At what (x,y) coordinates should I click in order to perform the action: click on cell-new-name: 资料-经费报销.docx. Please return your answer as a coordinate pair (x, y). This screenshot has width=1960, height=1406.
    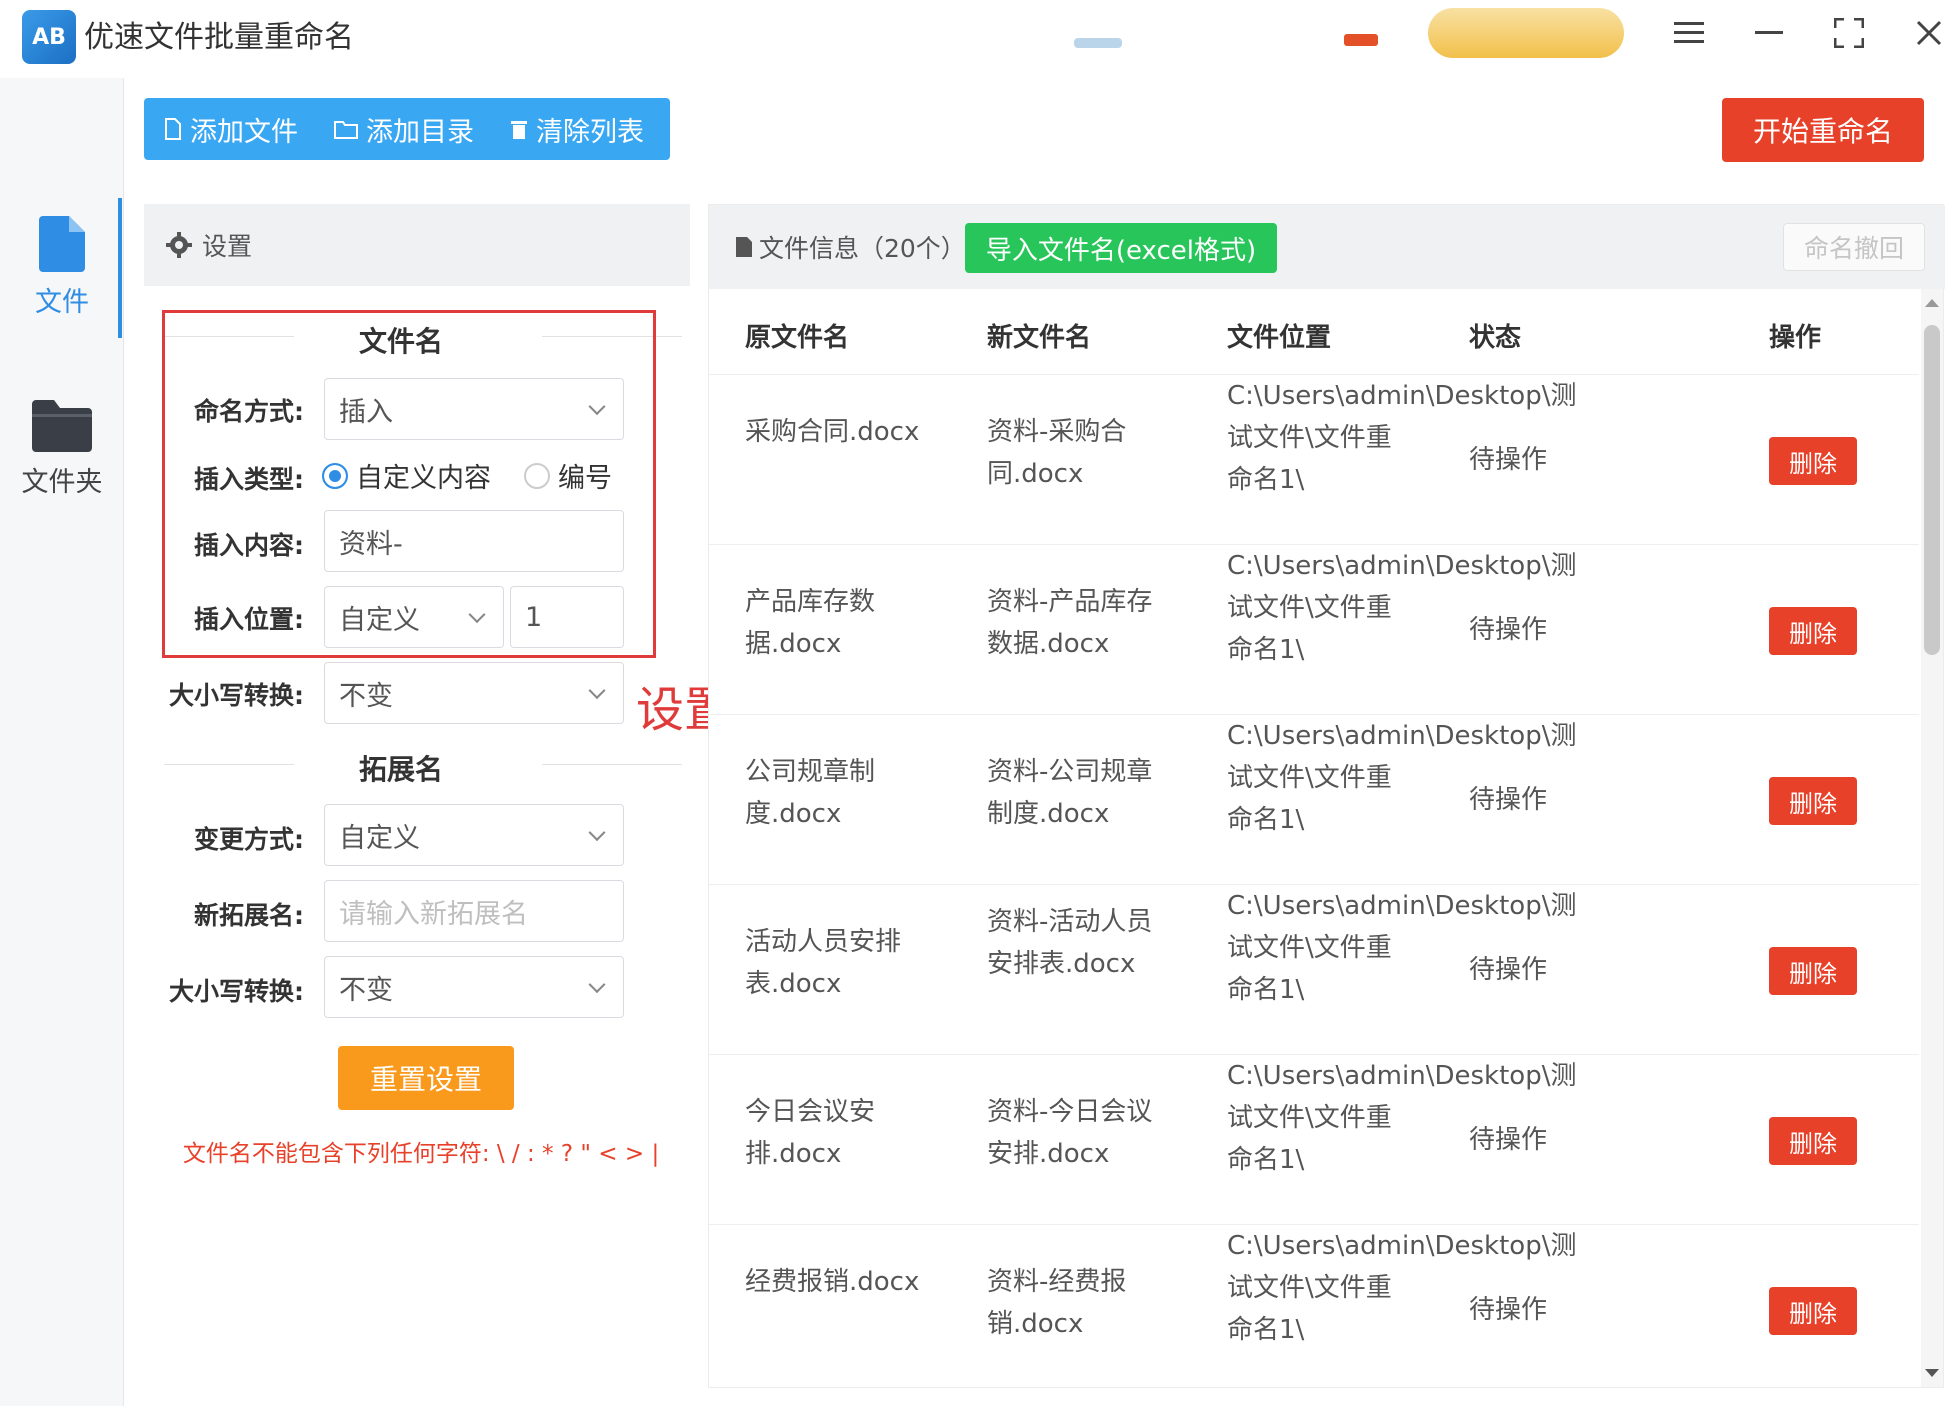
    Looking at the image, I should click on (1057, 1303).